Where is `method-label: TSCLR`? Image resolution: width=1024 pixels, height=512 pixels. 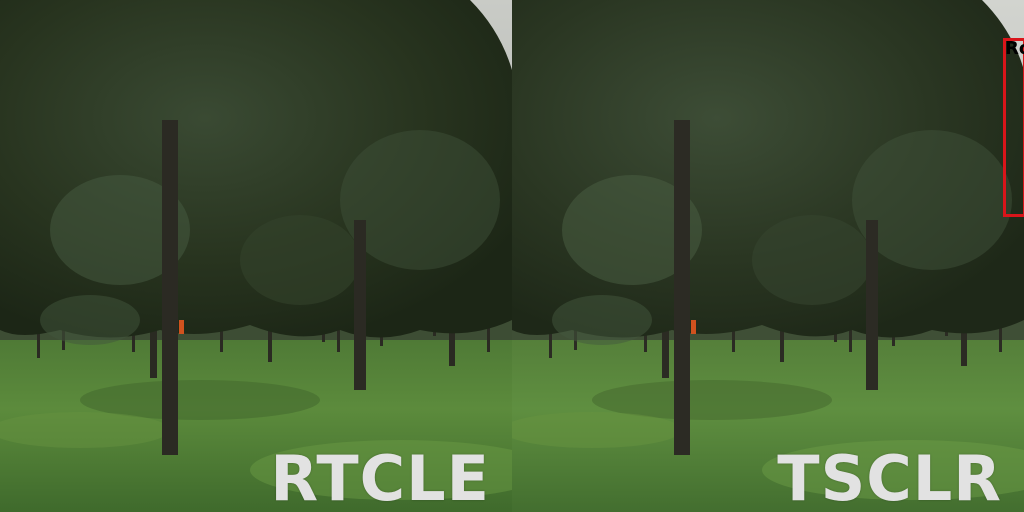 method-label: TSCLR is located at coordinates (889, 477).